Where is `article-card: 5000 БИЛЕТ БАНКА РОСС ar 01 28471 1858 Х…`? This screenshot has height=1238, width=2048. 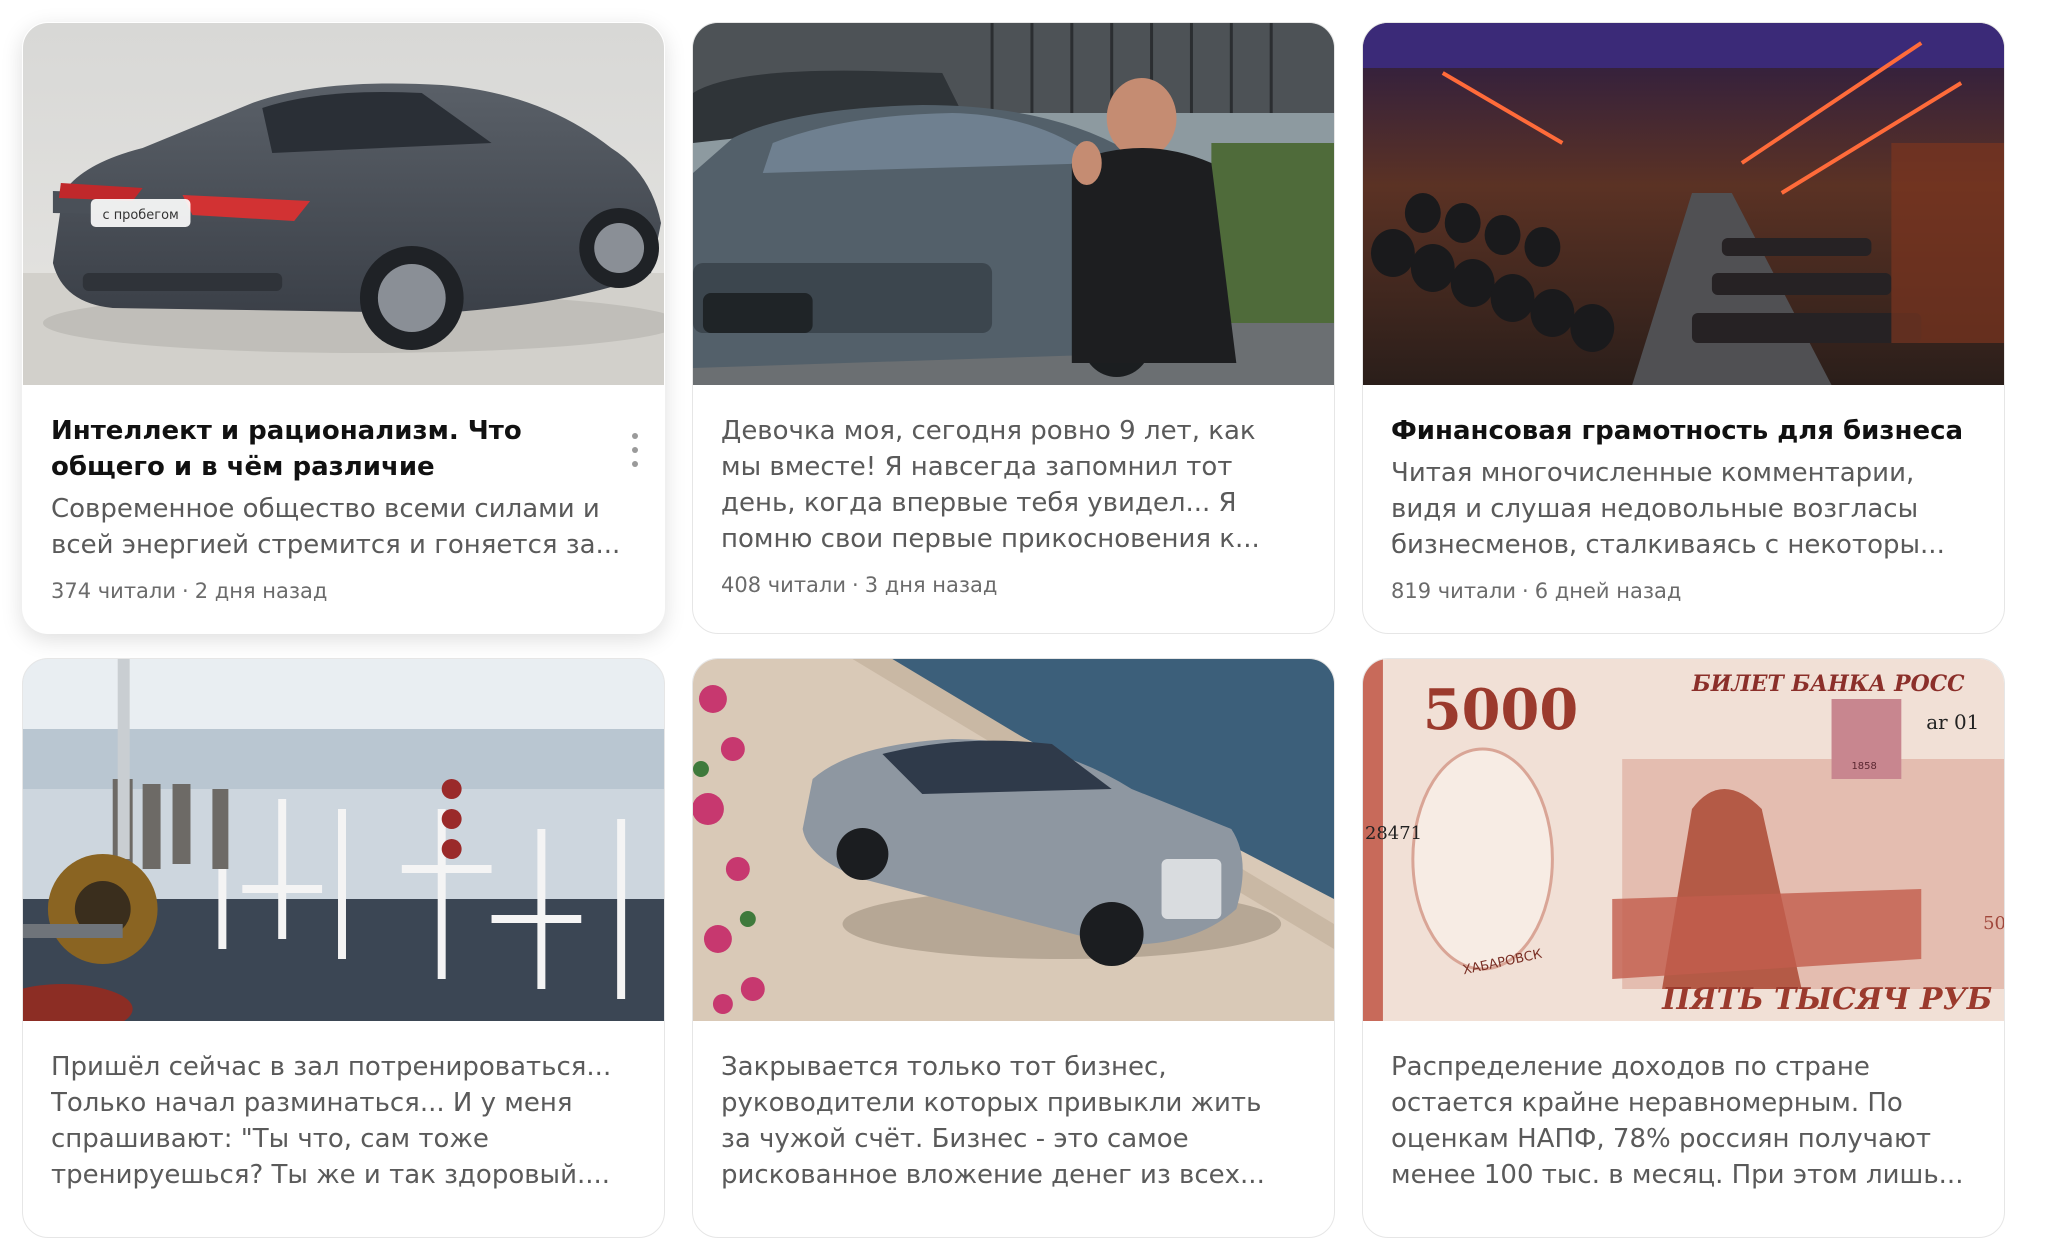 article-card: 5000 БИЛЕТ БАНКА РОСС ar 01 28471 1858 Х… is located at coordinates (1683, 948).